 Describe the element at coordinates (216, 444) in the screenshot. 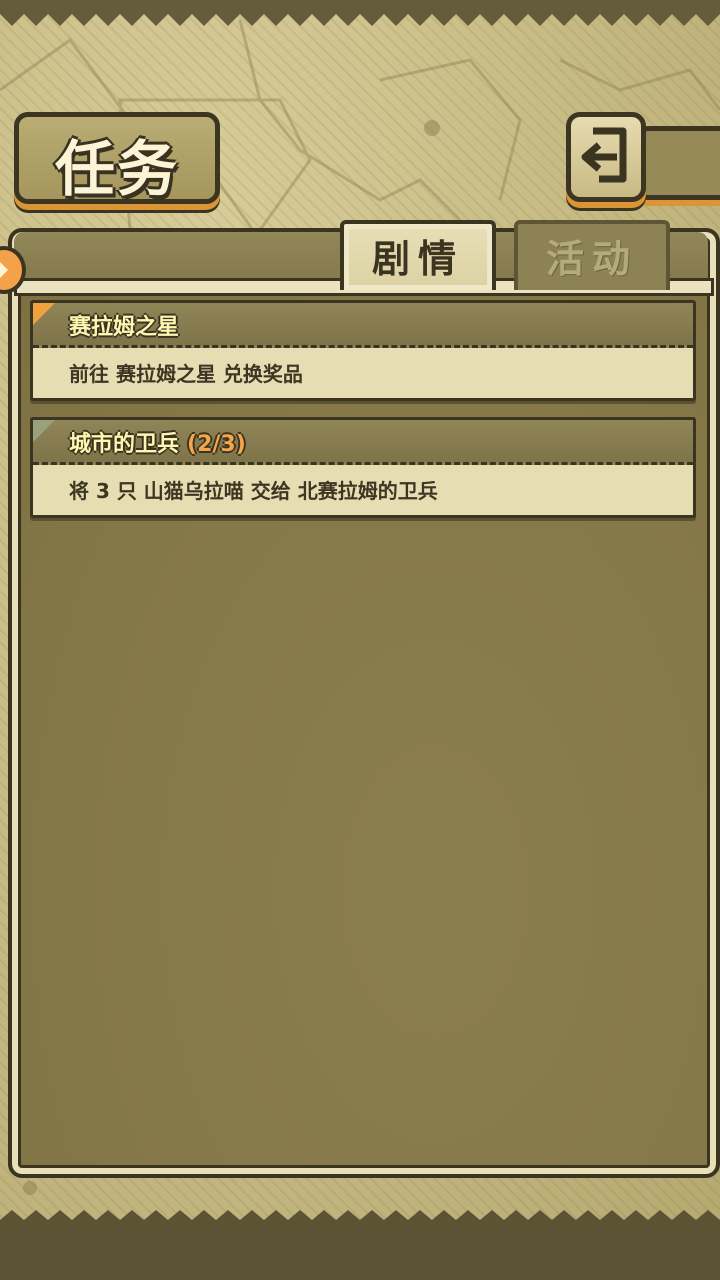

I see `quest-progress: (2/3)` at that location.